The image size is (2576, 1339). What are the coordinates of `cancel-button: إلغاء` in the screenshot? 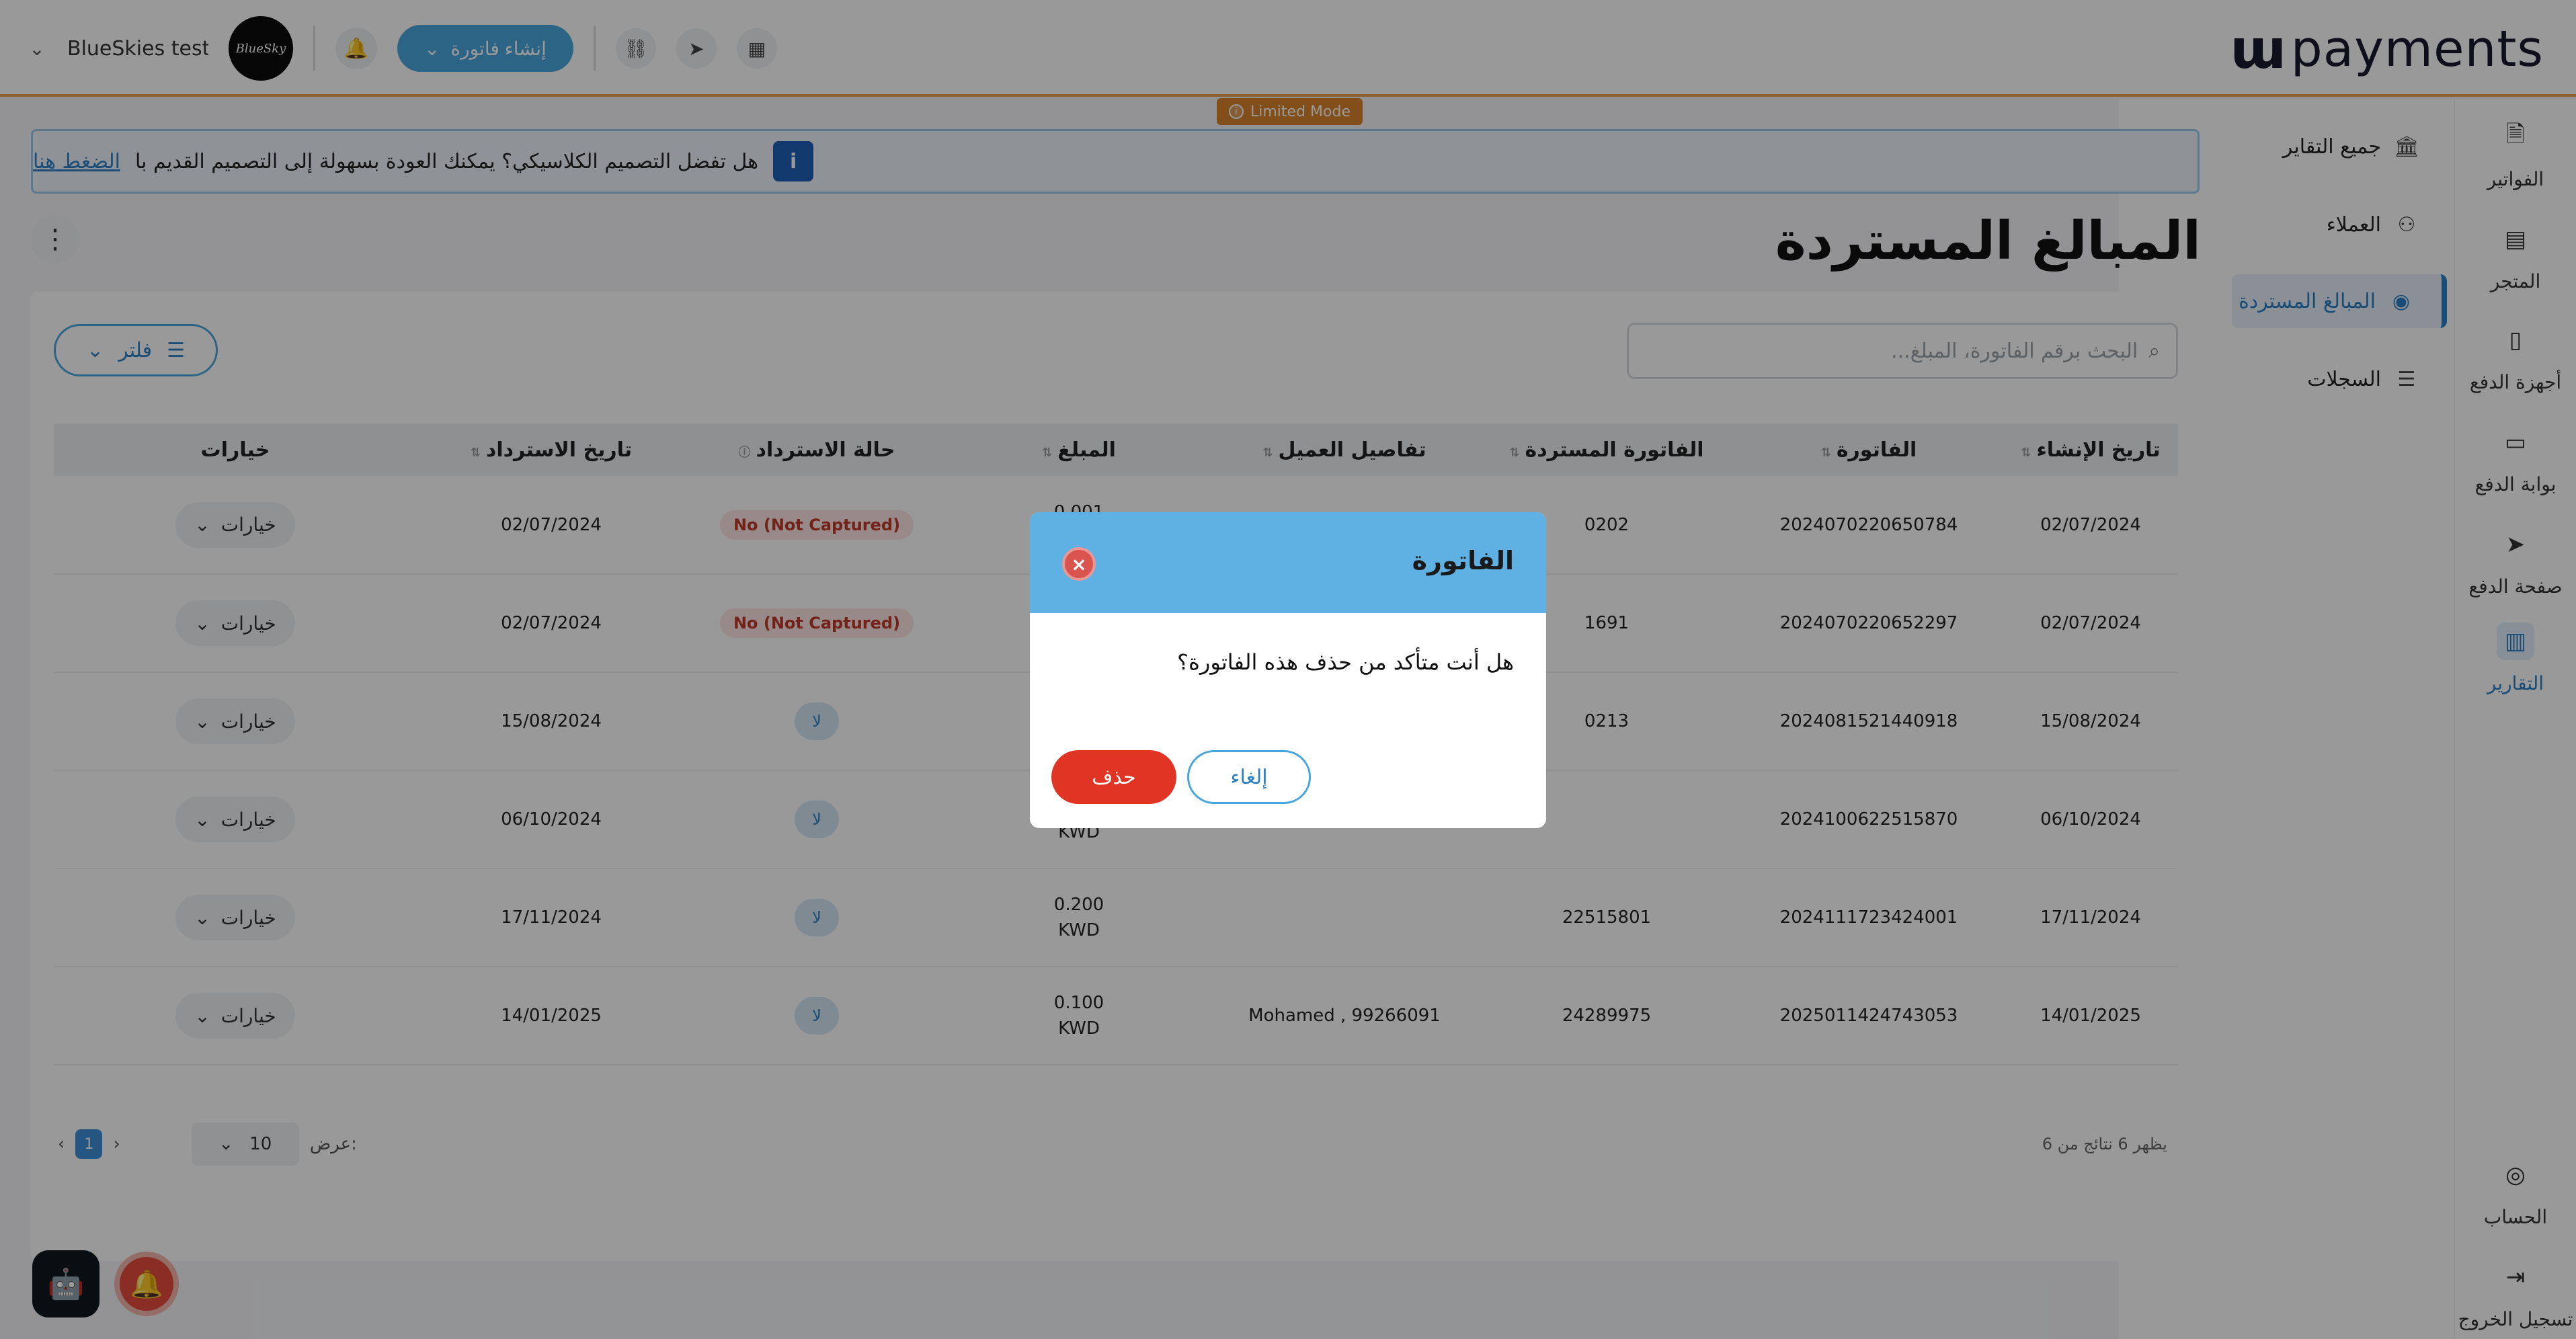 It's located at (1249, 777).